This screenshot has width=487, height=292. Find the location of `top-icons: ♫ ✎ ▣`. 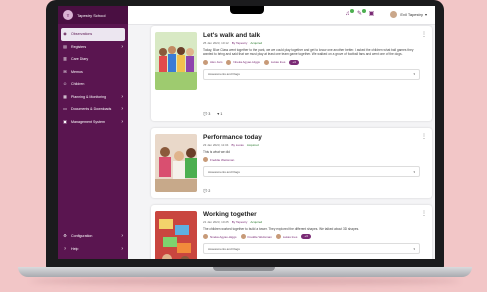

top-icons: ♫ ✎ ▣ is located at coordinates (359, 13).